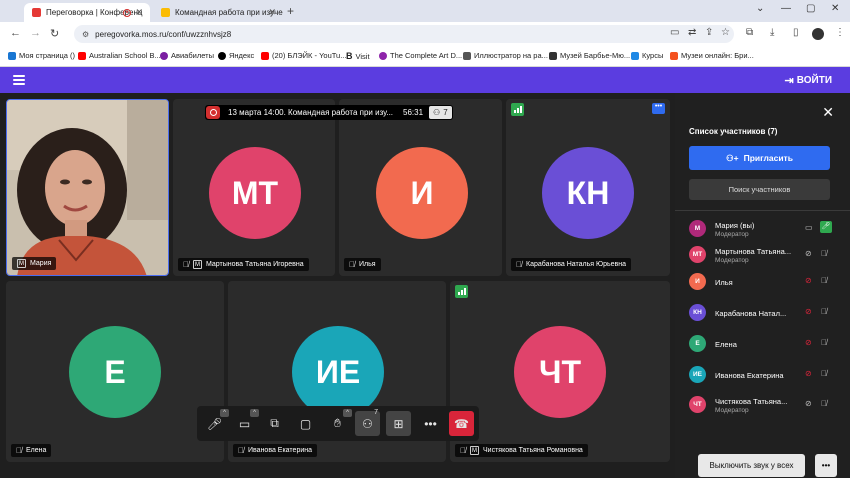 The image size is (850, 478). I want to click on bookmark-label: Visit, so click(362, 56).